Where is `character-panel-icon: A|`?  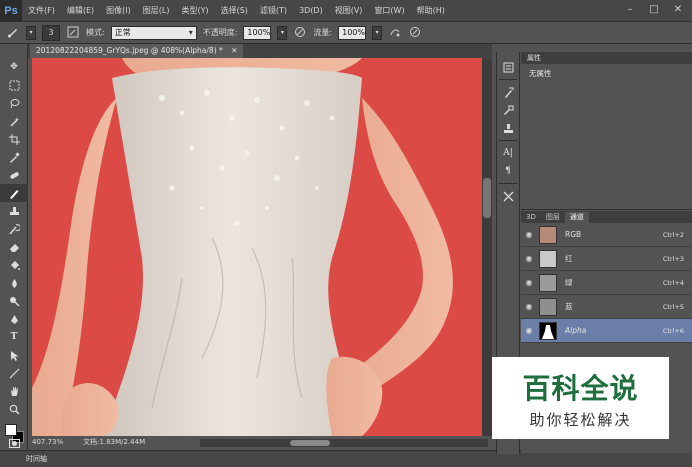
character-panel-icon: A| is located at coordinates (508, 153).